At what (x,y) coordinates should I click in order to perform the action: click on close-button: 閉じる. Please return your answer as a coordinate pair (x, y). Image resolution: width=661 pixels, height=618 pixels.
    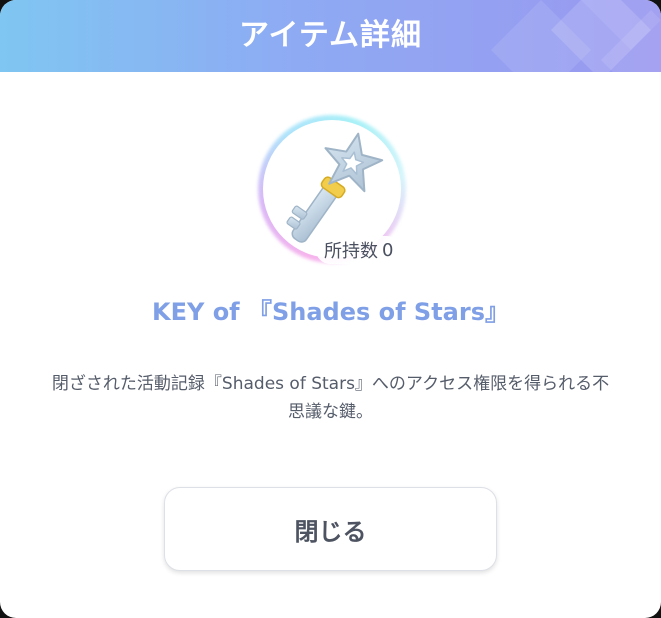
    Looking at the image, I should click on (330, 529).